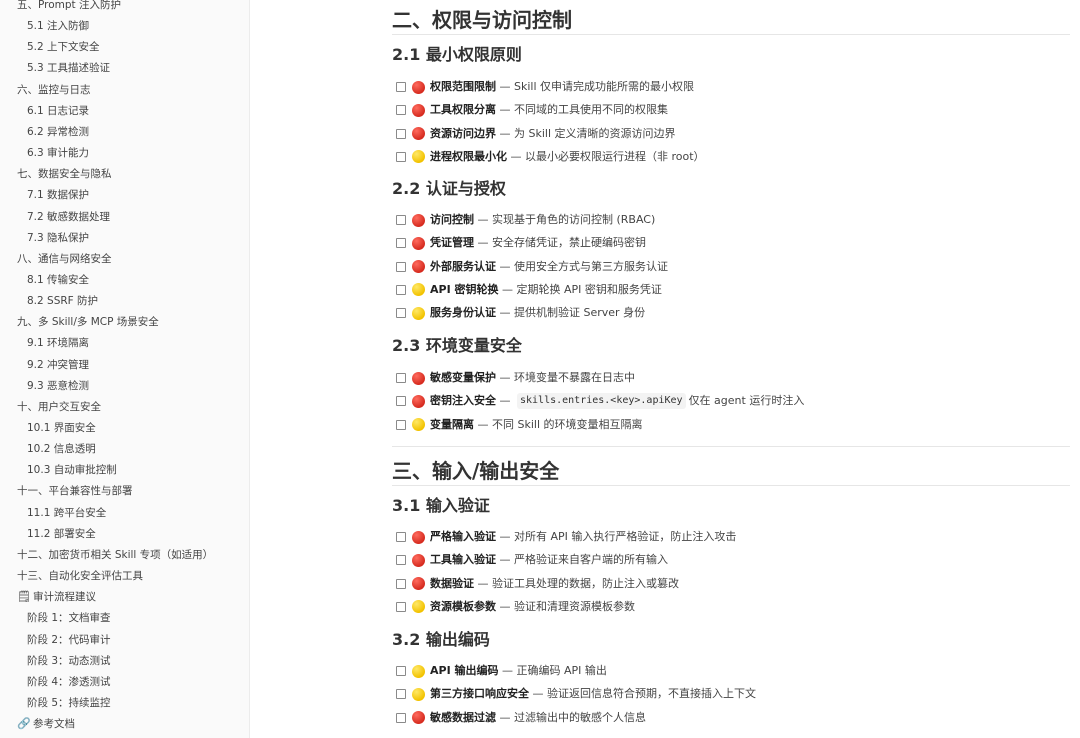 The height and width of the screenshot is (738, 1080). What do you see at coordinates (69, 682) in the screenshot?
I see `toc-item: 阶段 4：渗透测试` at bounding box center [69, 682].